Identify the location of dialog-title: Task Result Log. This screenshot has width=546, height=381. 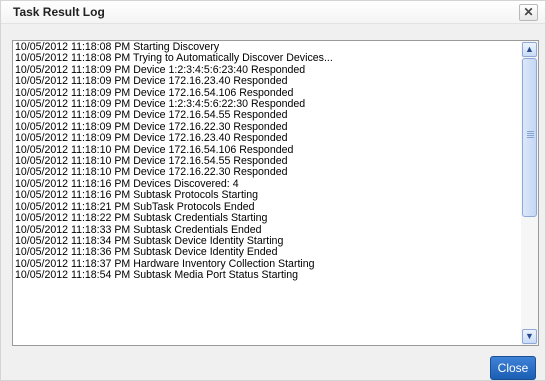
(59, 12).